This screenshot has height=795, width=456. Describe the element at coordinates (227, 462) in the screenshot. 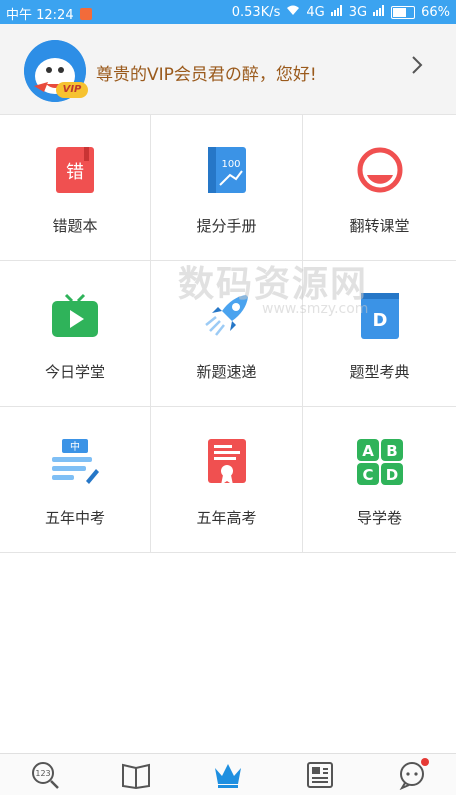

I see `certificate-icon` at that location.